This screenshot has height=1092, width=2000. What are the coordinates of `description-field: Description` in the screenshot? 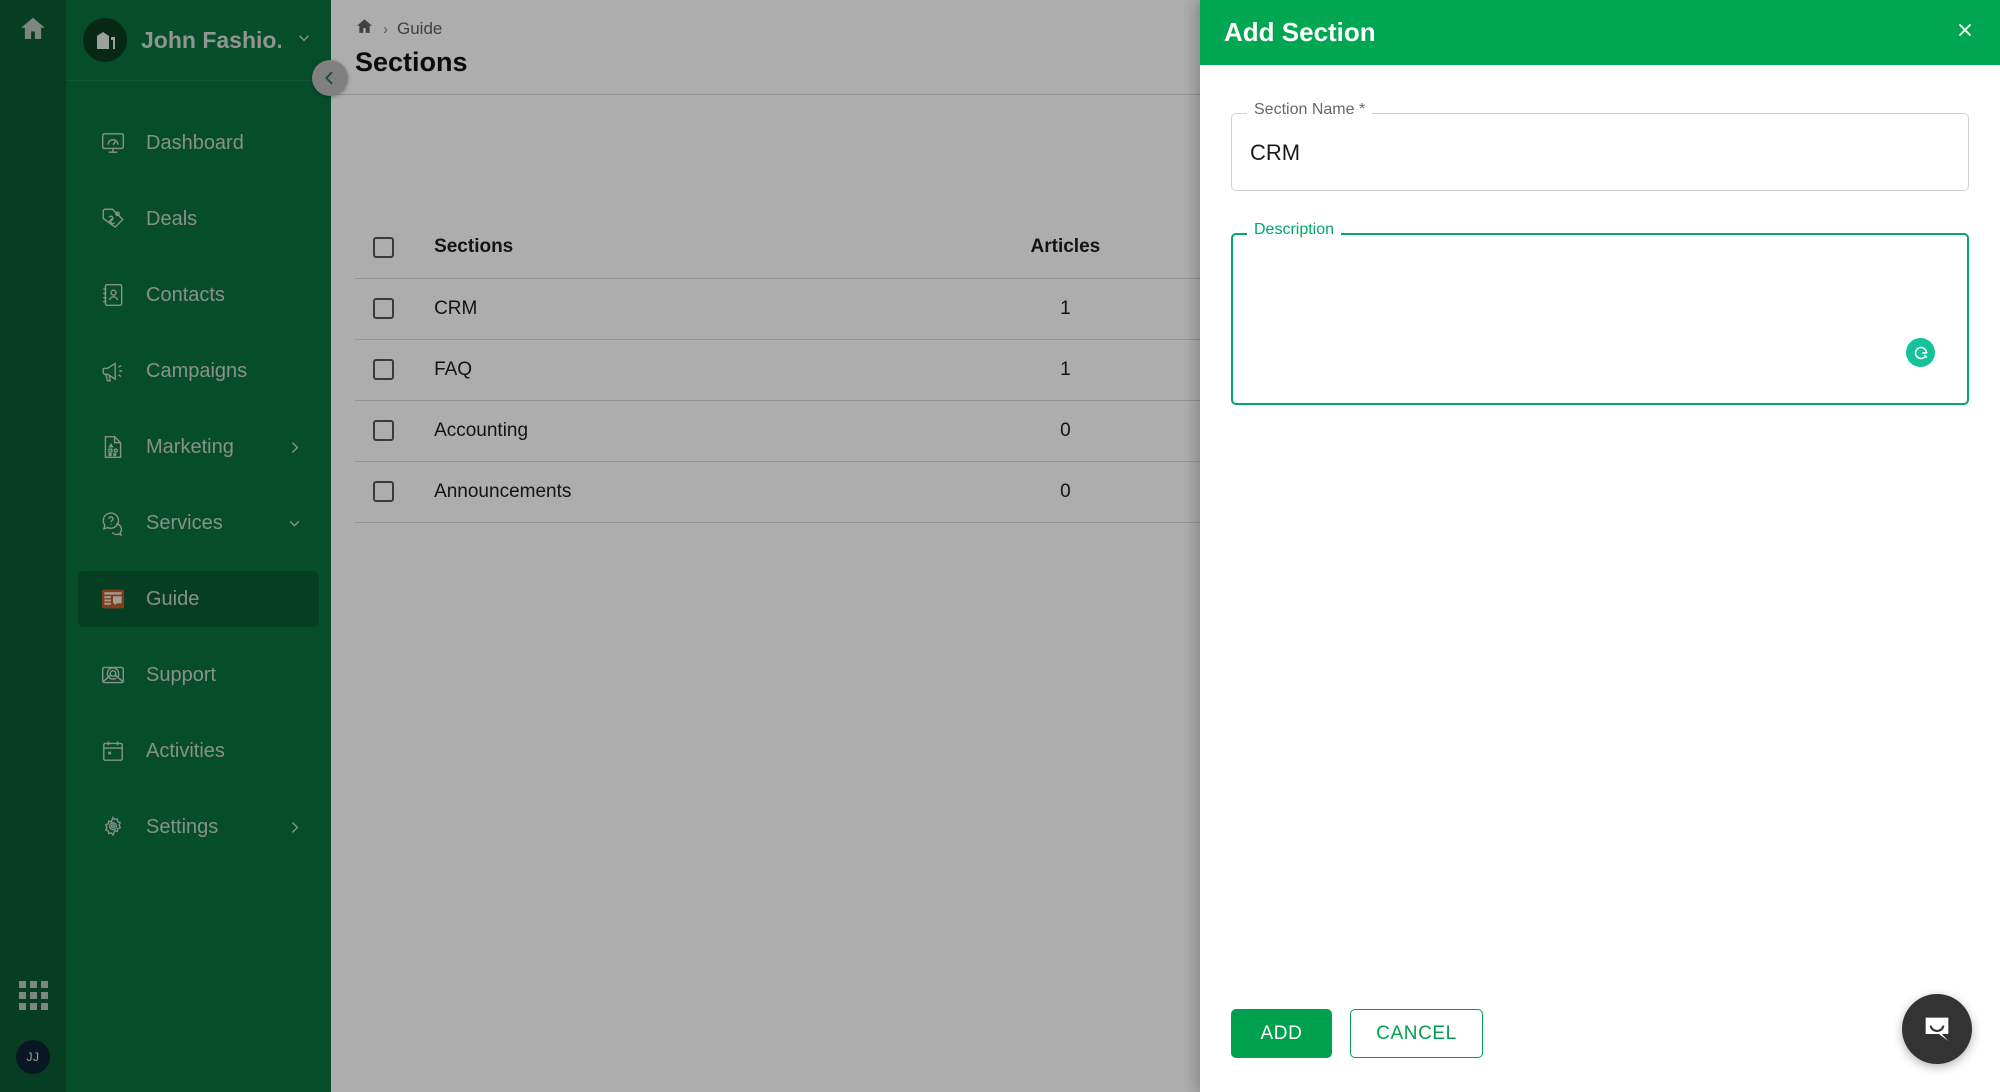 It's located at (1600, 313).